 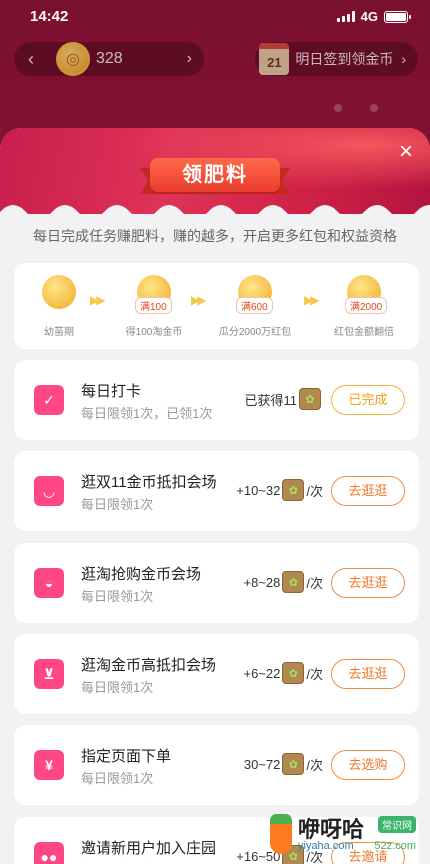 What do you see at coordinates (356, 108) in the screenshot?
I see `bubble-decoration` at bounding box center [356, 108].